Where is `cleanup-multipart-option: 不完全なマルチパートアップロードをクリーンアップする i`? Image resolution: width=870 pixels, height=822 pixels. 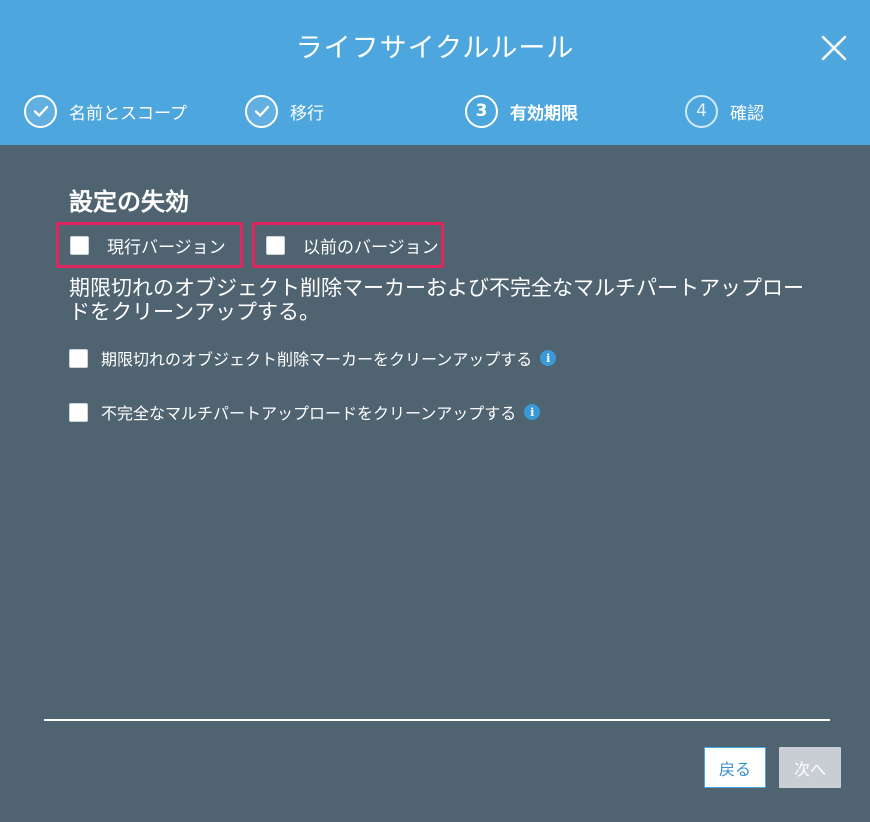 cleanup-multipart-option: 不完全なマルチパートアップロードをクリーンアップする i is located at coordinates (305, 412).